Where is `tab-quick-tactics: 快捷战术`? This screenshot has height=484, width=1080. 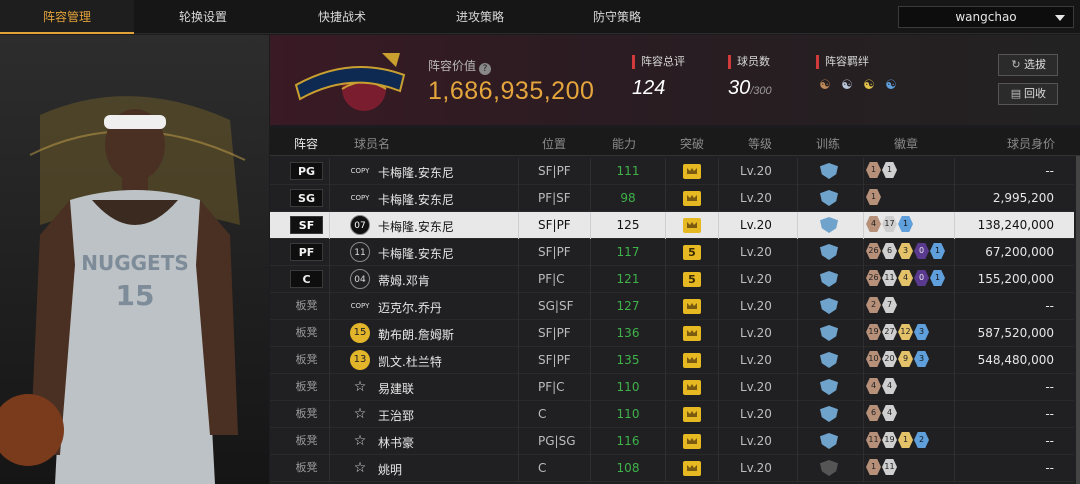
tab-quick-tactics: 快捷战术 is located at coordinates (342, 17).